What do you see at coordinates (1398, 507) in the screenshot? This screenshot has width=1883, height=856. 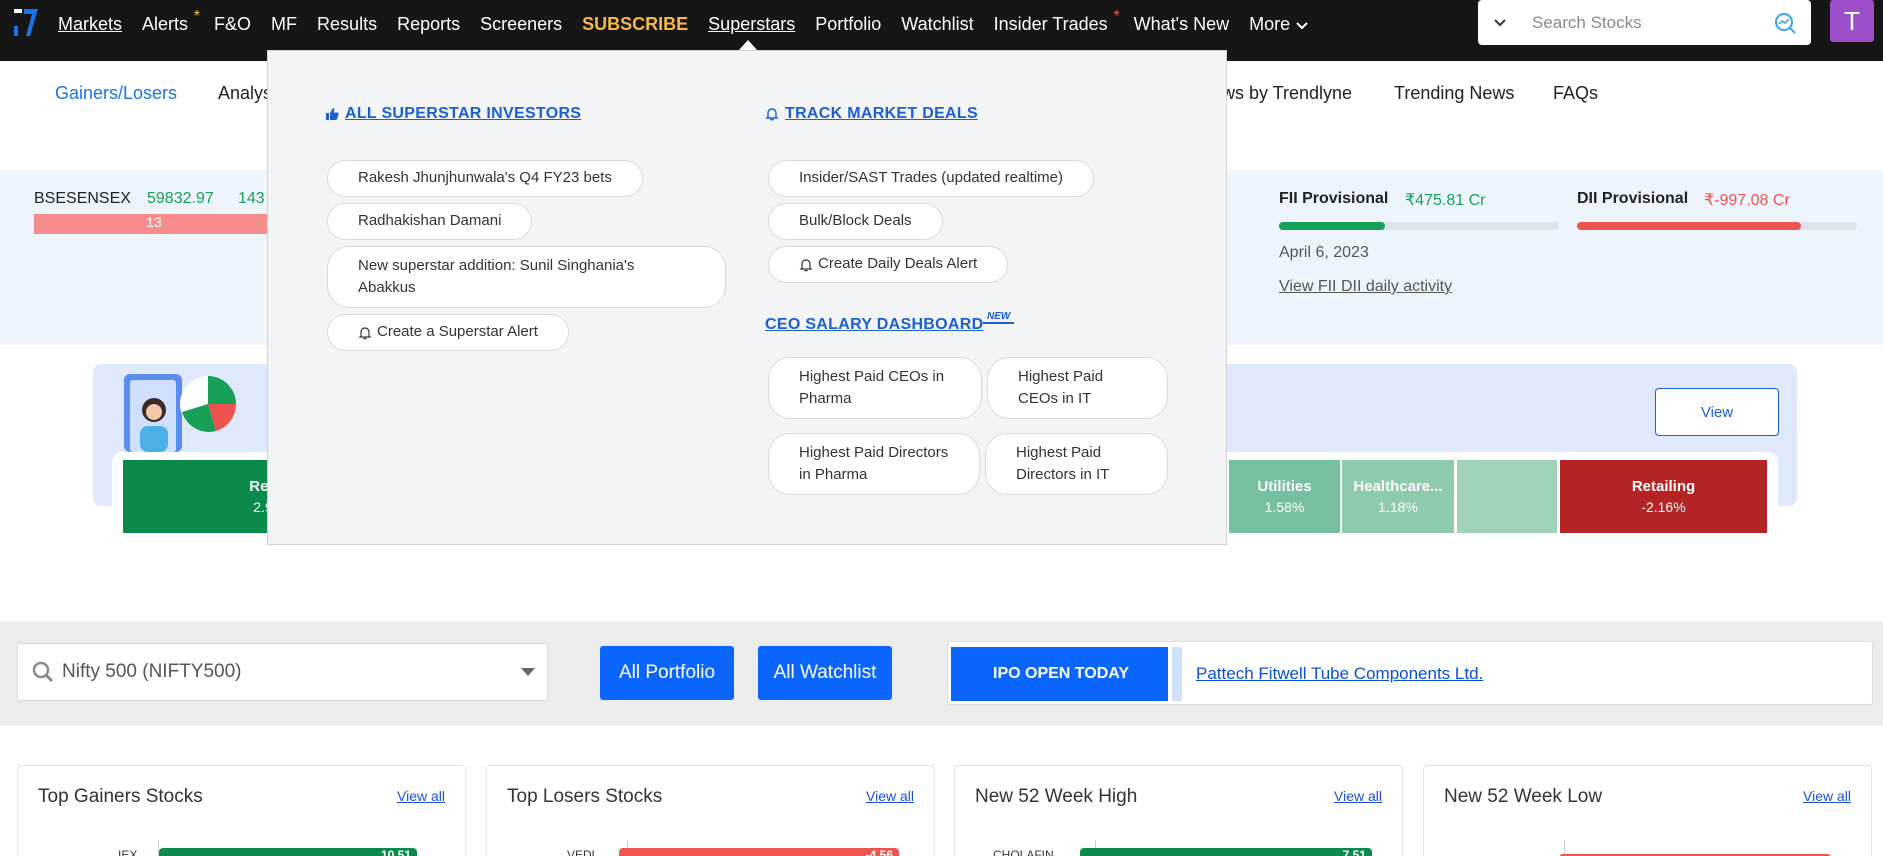 I see `sector-pct: 1.18%` at bounding box center [1398, 507].